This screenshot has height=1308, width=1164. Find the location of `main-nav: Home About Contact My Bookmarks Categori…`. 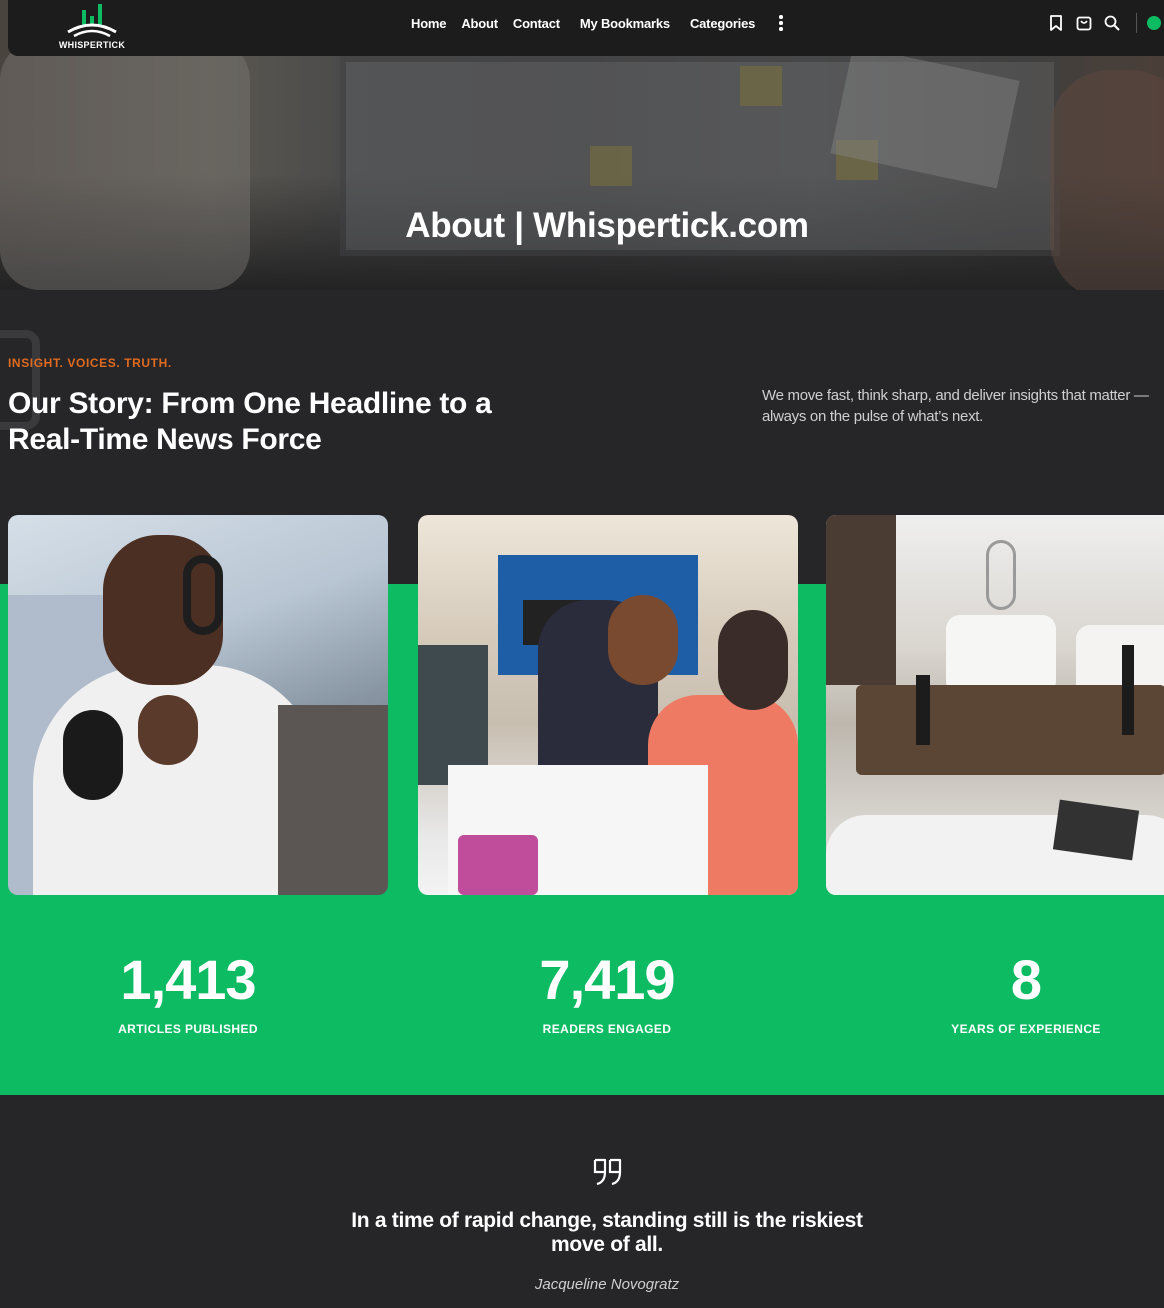

main-nav: Home About Contact My Bookmarks Categori… is located at coordinates (599, 23).